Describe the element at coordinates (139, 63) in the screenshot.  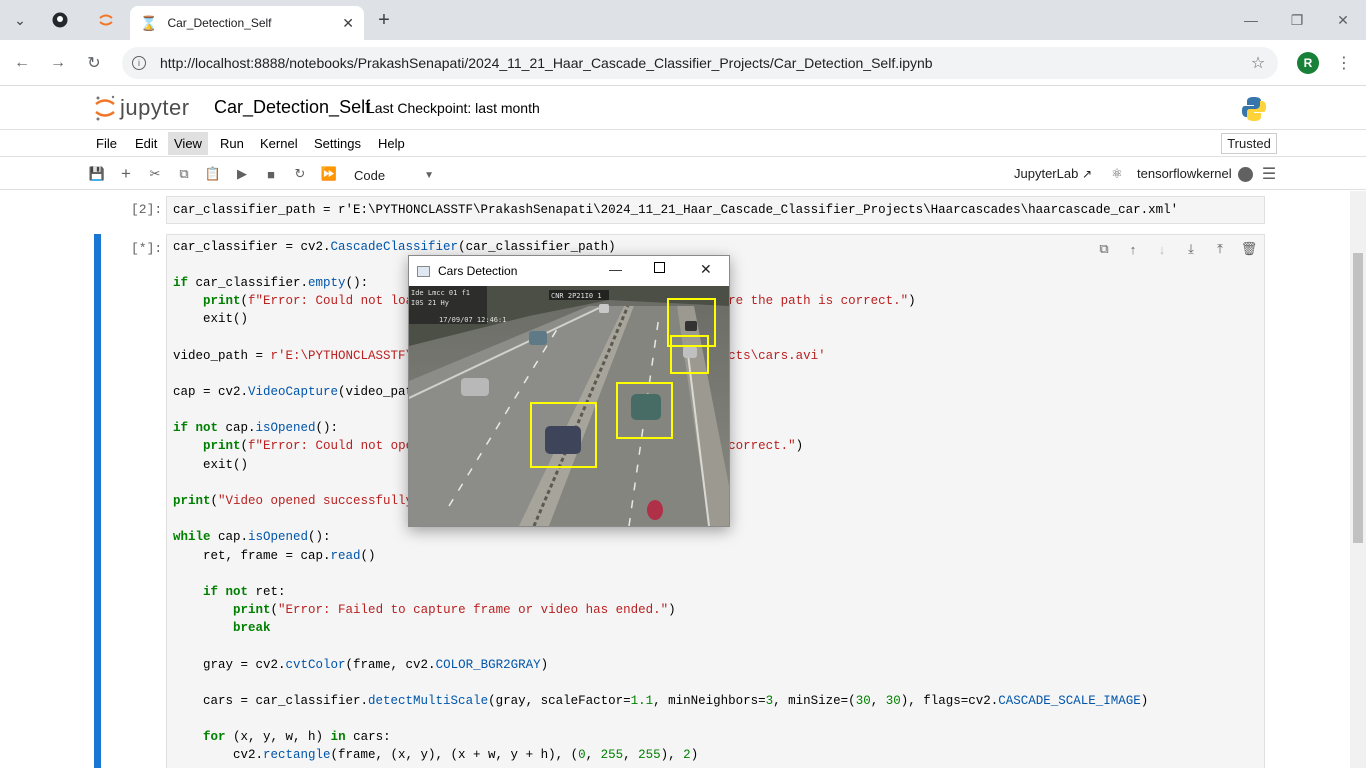
I see `site-info-icon: i` at that location.